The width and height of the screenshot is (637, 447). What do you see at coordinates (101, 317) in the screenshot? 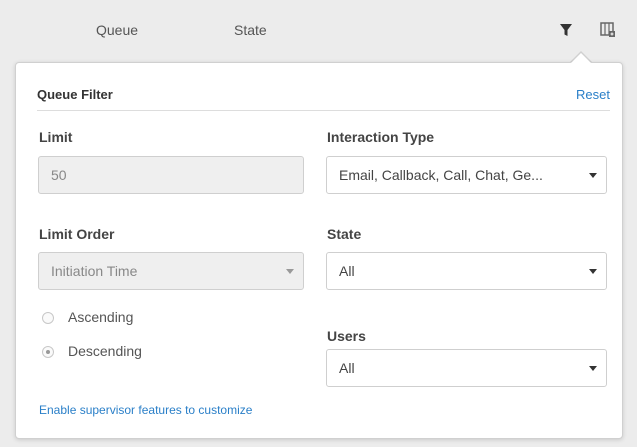
I see `radio-label-ascending: Ascending` at bounding box center [101, 317].